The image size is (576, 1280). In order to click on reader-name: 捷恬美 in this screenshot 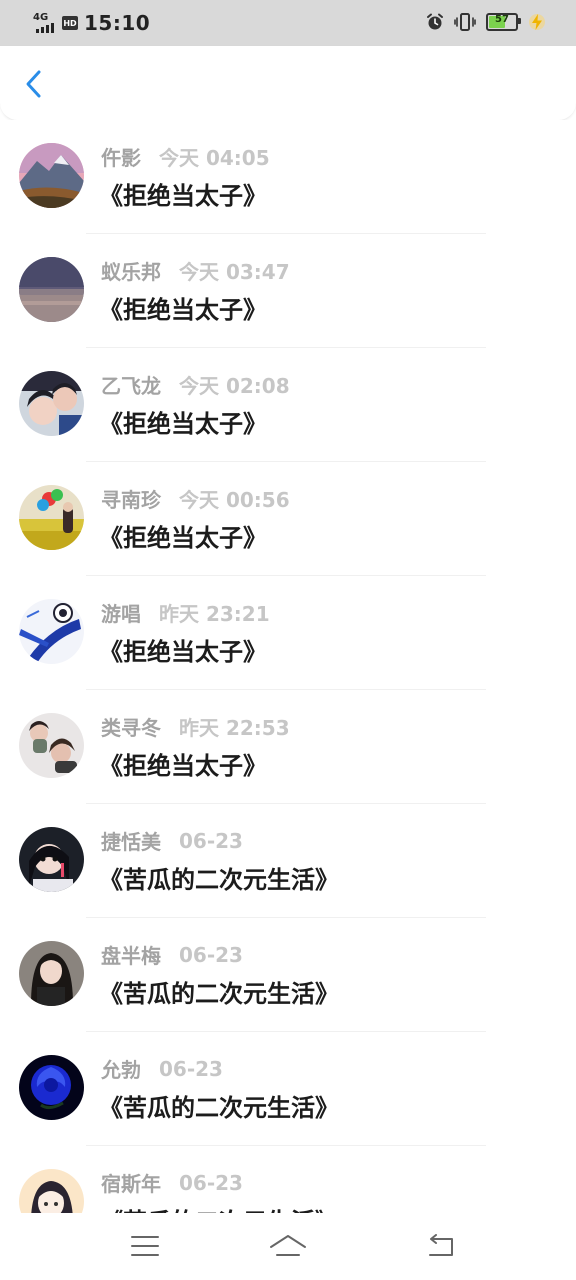, I will do `click(131, 842)`.